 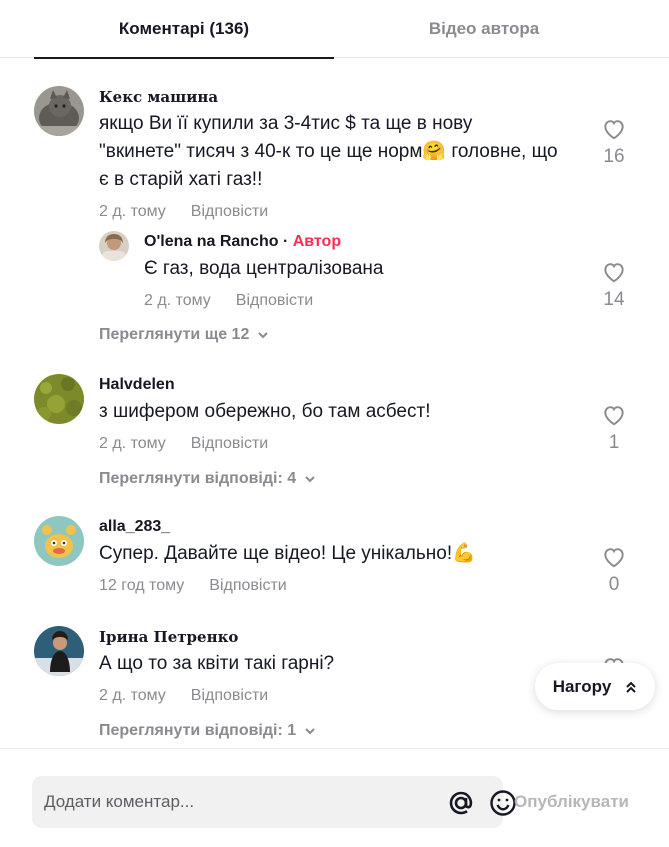 I want to click on like-count: 16, so click(x=614, y=156).